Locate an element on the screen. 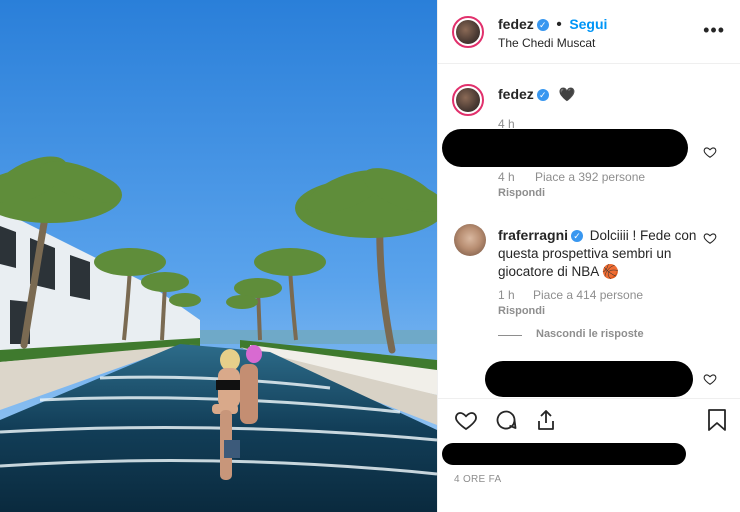 The image size is (740, 512). hide-replies-button: Nascondi le risposte is located at coordinates (590, 334).